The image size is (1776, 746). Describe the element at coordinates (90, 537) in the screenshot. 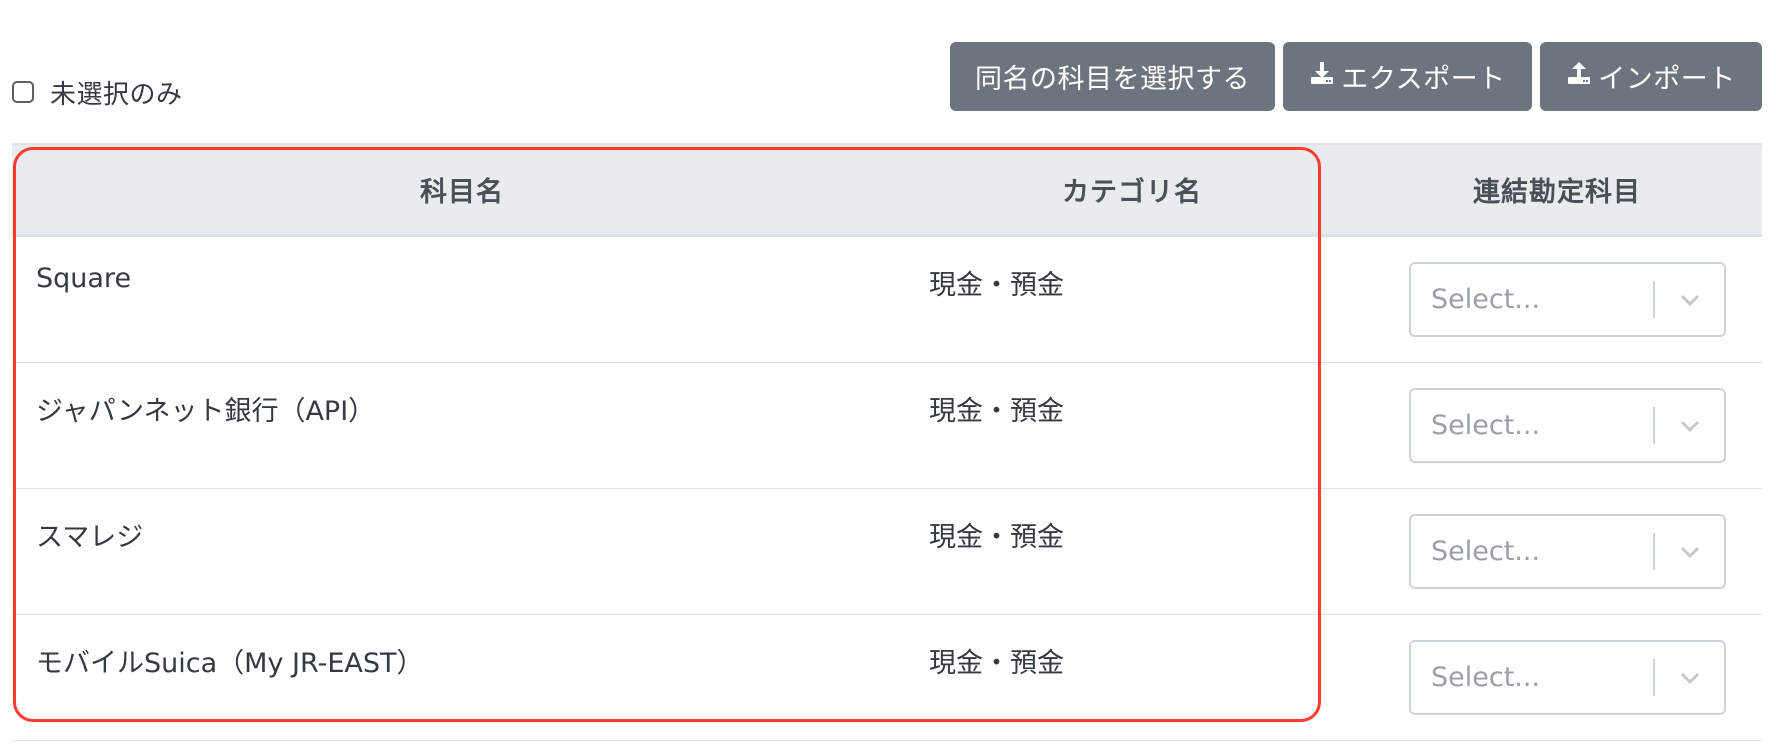

I see `row-account-name: スマレジ` at that location.